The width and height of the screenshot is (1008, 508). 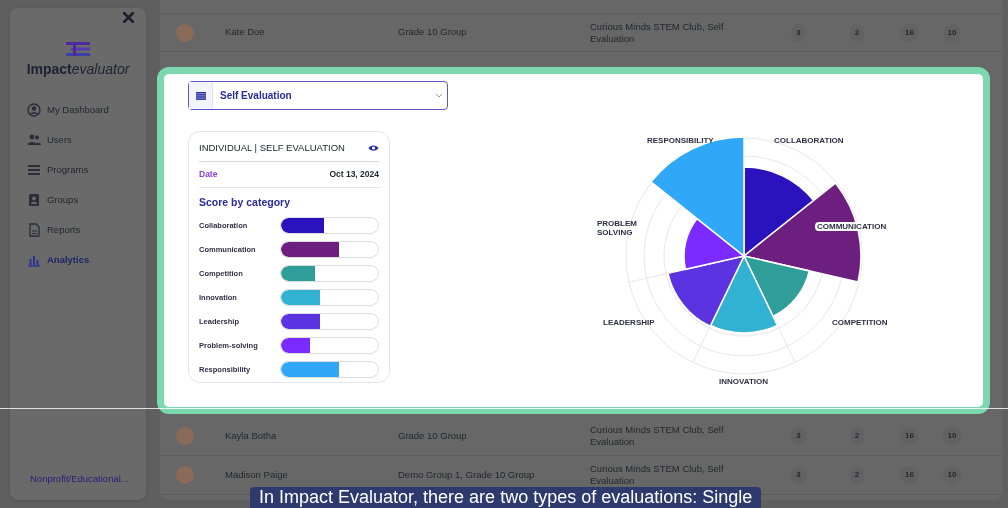 I want to click on chevron-down-icon, so click(x=439, y=95).